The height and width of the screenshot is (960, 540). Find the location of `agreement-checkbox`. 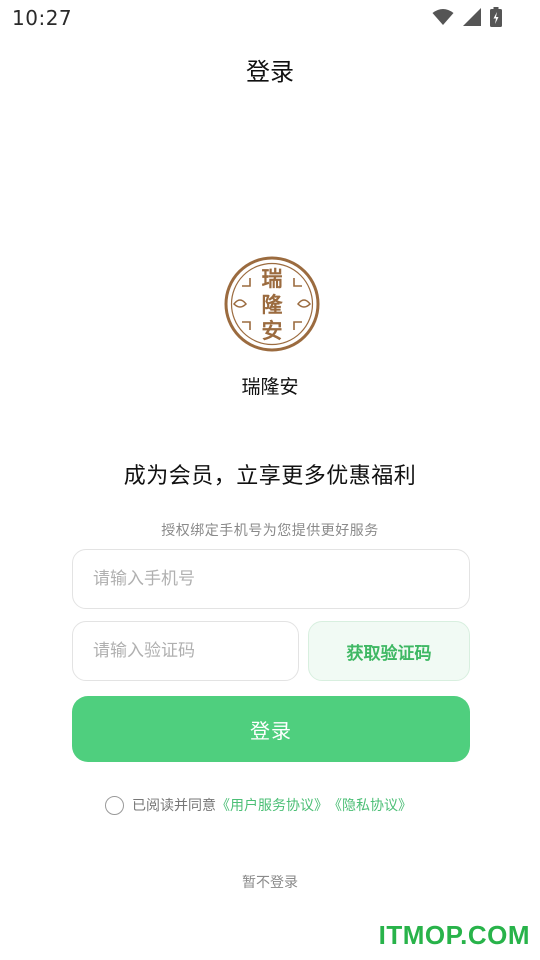

agreement-checkbox is located at coordinates (114, 805).